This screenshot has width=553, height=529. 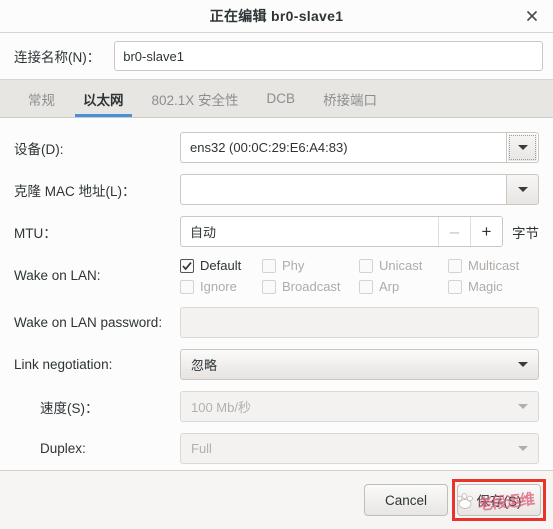 I want to click on connection-name-input, so click(x=328, y=56).